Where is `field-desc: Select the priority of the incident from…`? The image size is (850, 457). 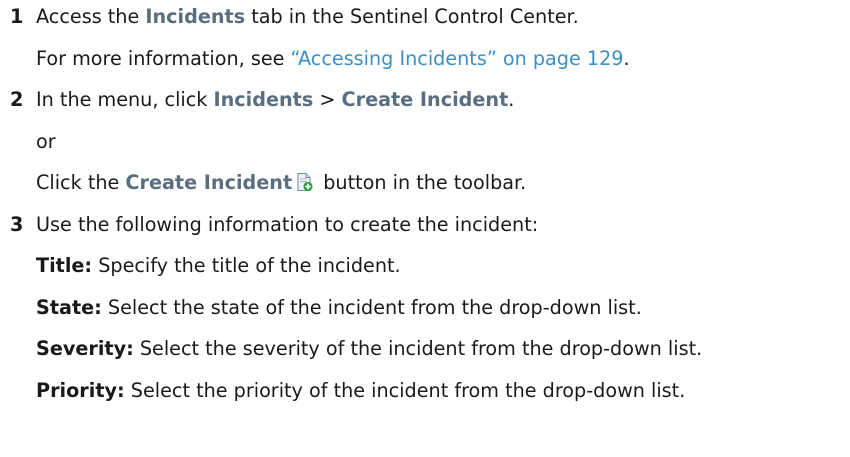
field-desc: Select the priority of the incident from… is located at coordinates (405, 390).